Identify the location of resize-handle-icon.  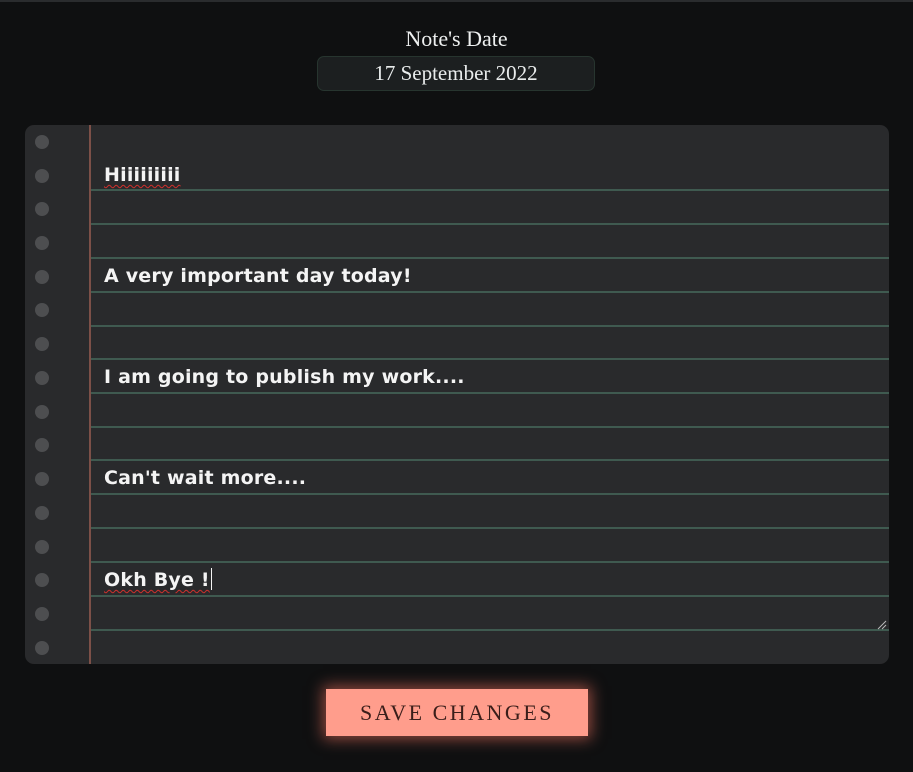
(881, 624).